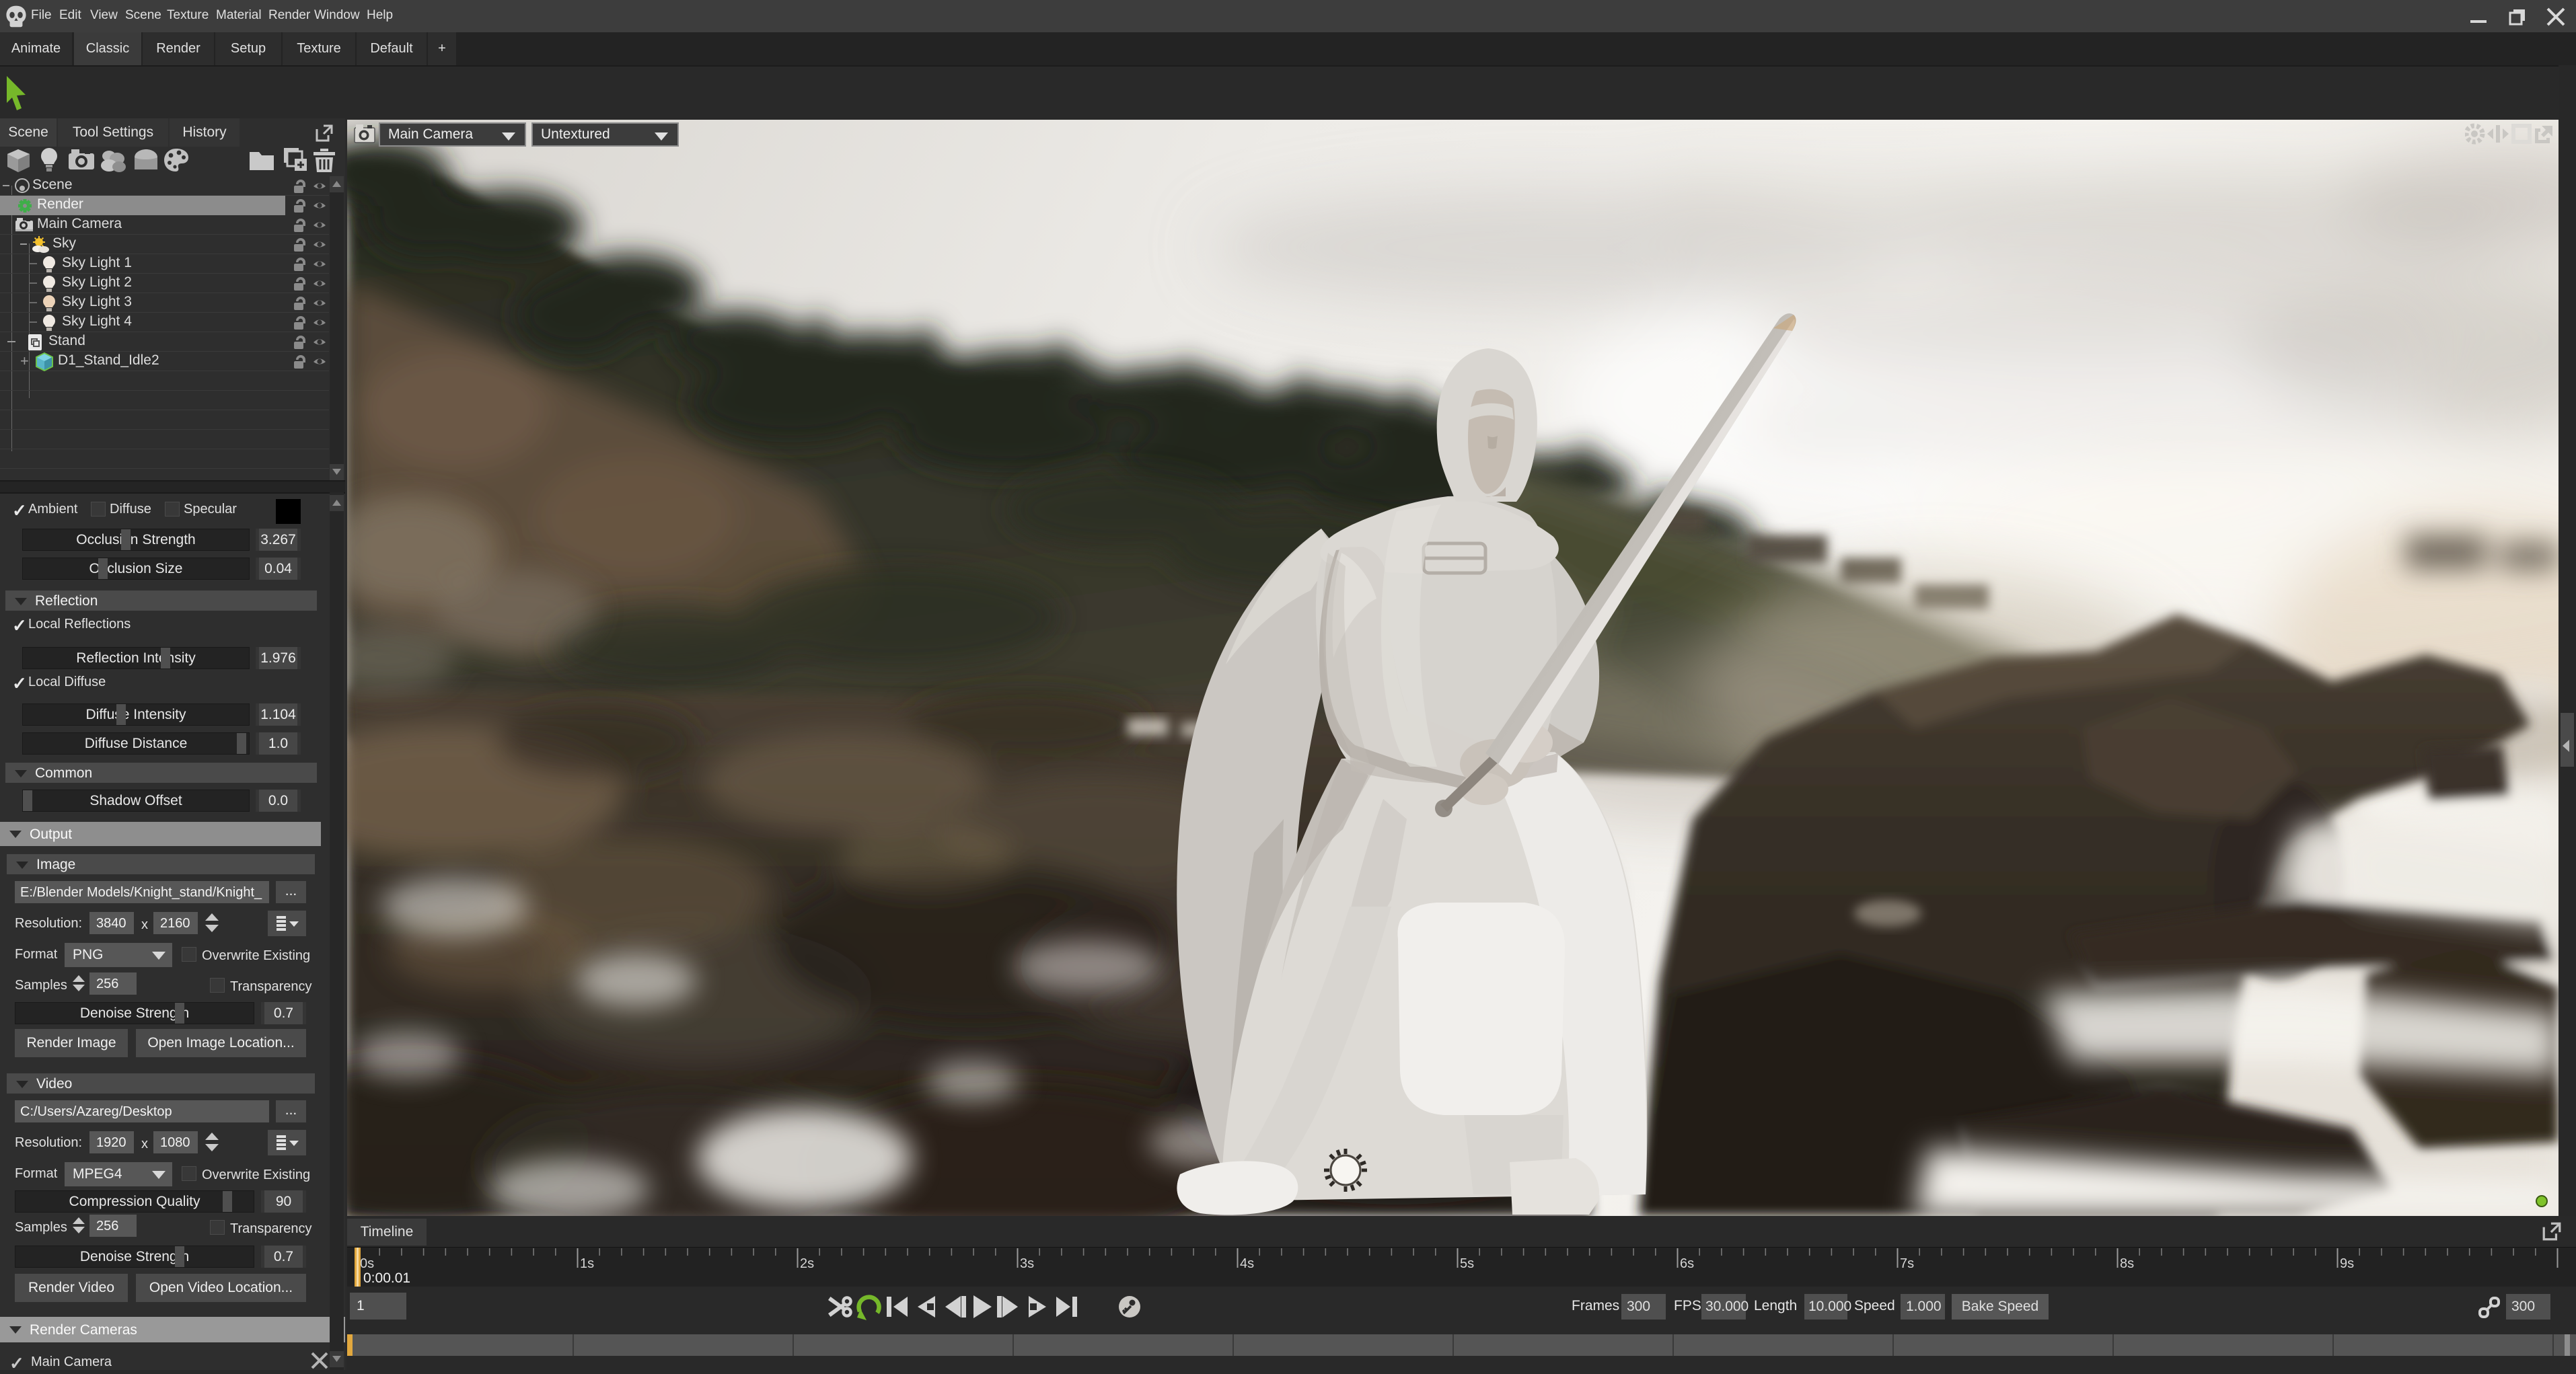 This screenshot has height=1374, width=2576. Describe the element at coordinates (587, 1263) in the screenshot. I see `svg-text: 1s` at that location.